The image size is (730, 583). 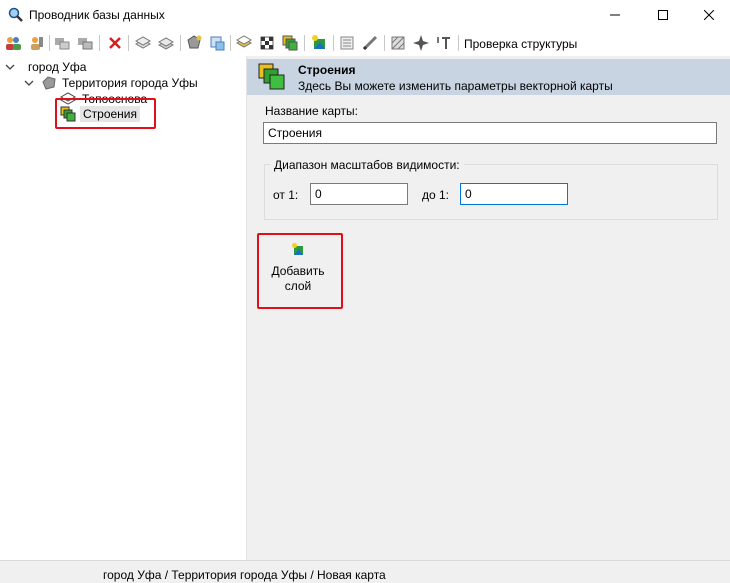 I want to click on panel-title: Строения, so click(x=327, y=70).